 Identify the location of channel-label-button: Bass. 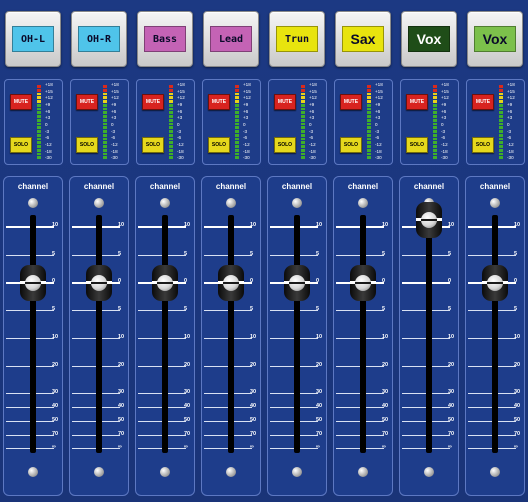
(165, 39).